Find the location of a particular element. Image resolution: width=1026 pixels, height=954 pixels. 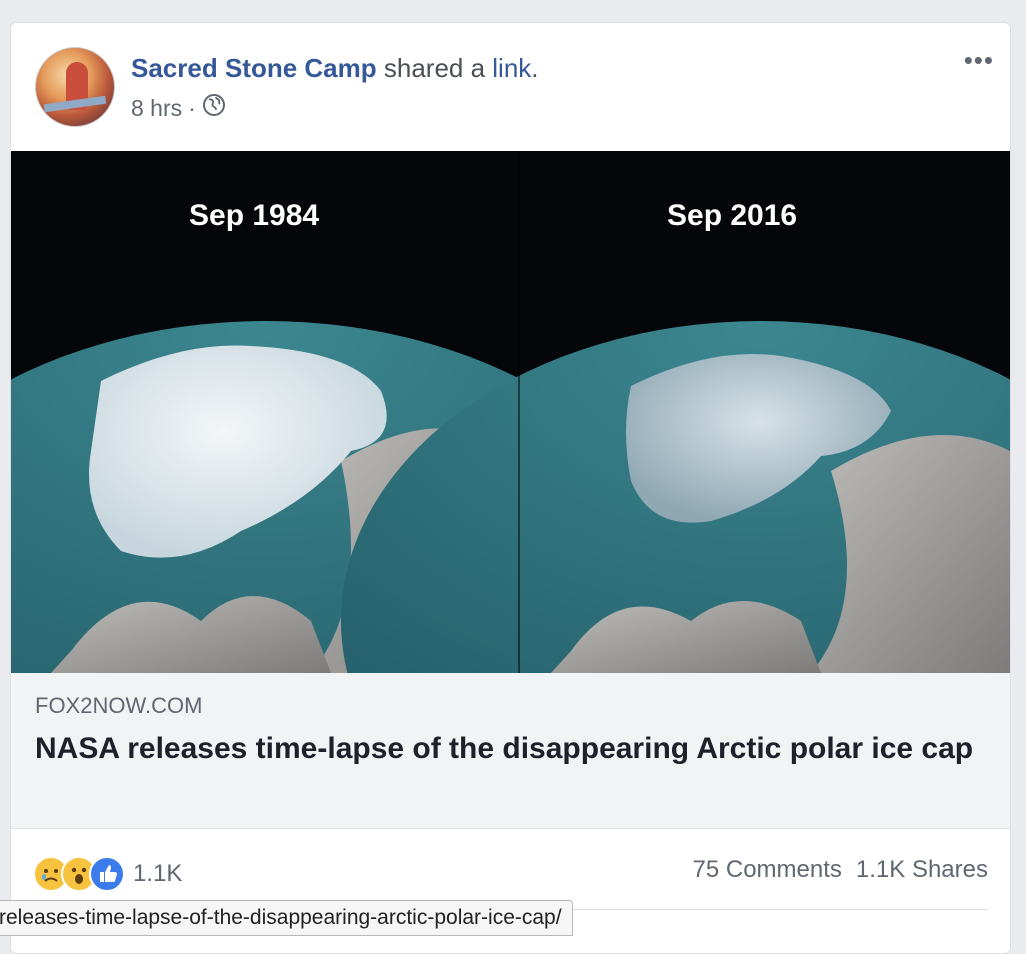

post-header: Sacred Stone Camp shared a link. is located at coordinates (335, 68).